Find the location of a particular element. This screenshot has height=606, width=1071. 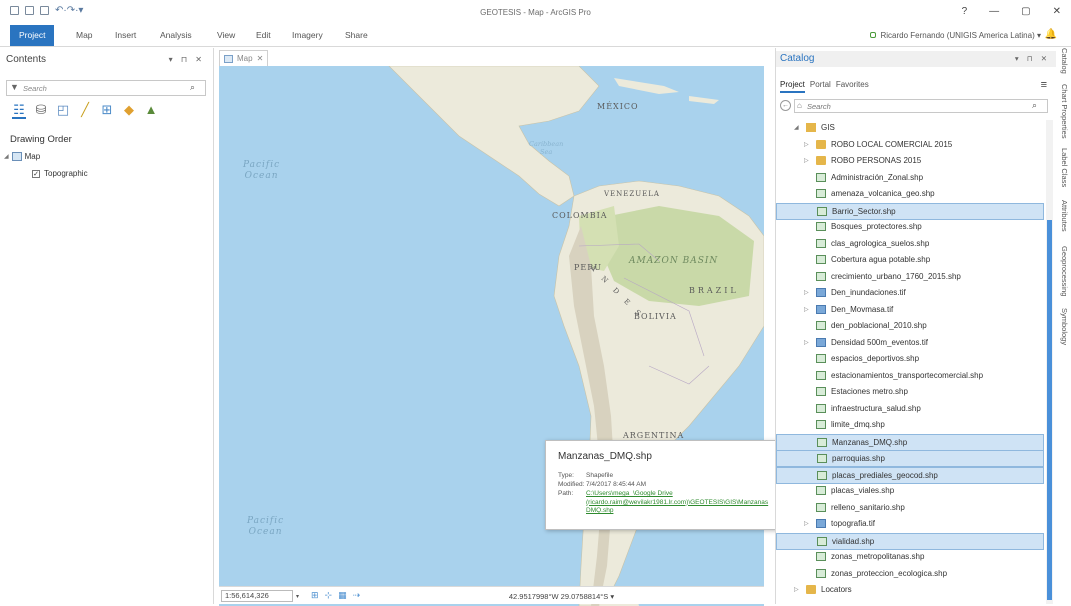

catalog-item: ▷ Locators is located at coordinates (910, 590).